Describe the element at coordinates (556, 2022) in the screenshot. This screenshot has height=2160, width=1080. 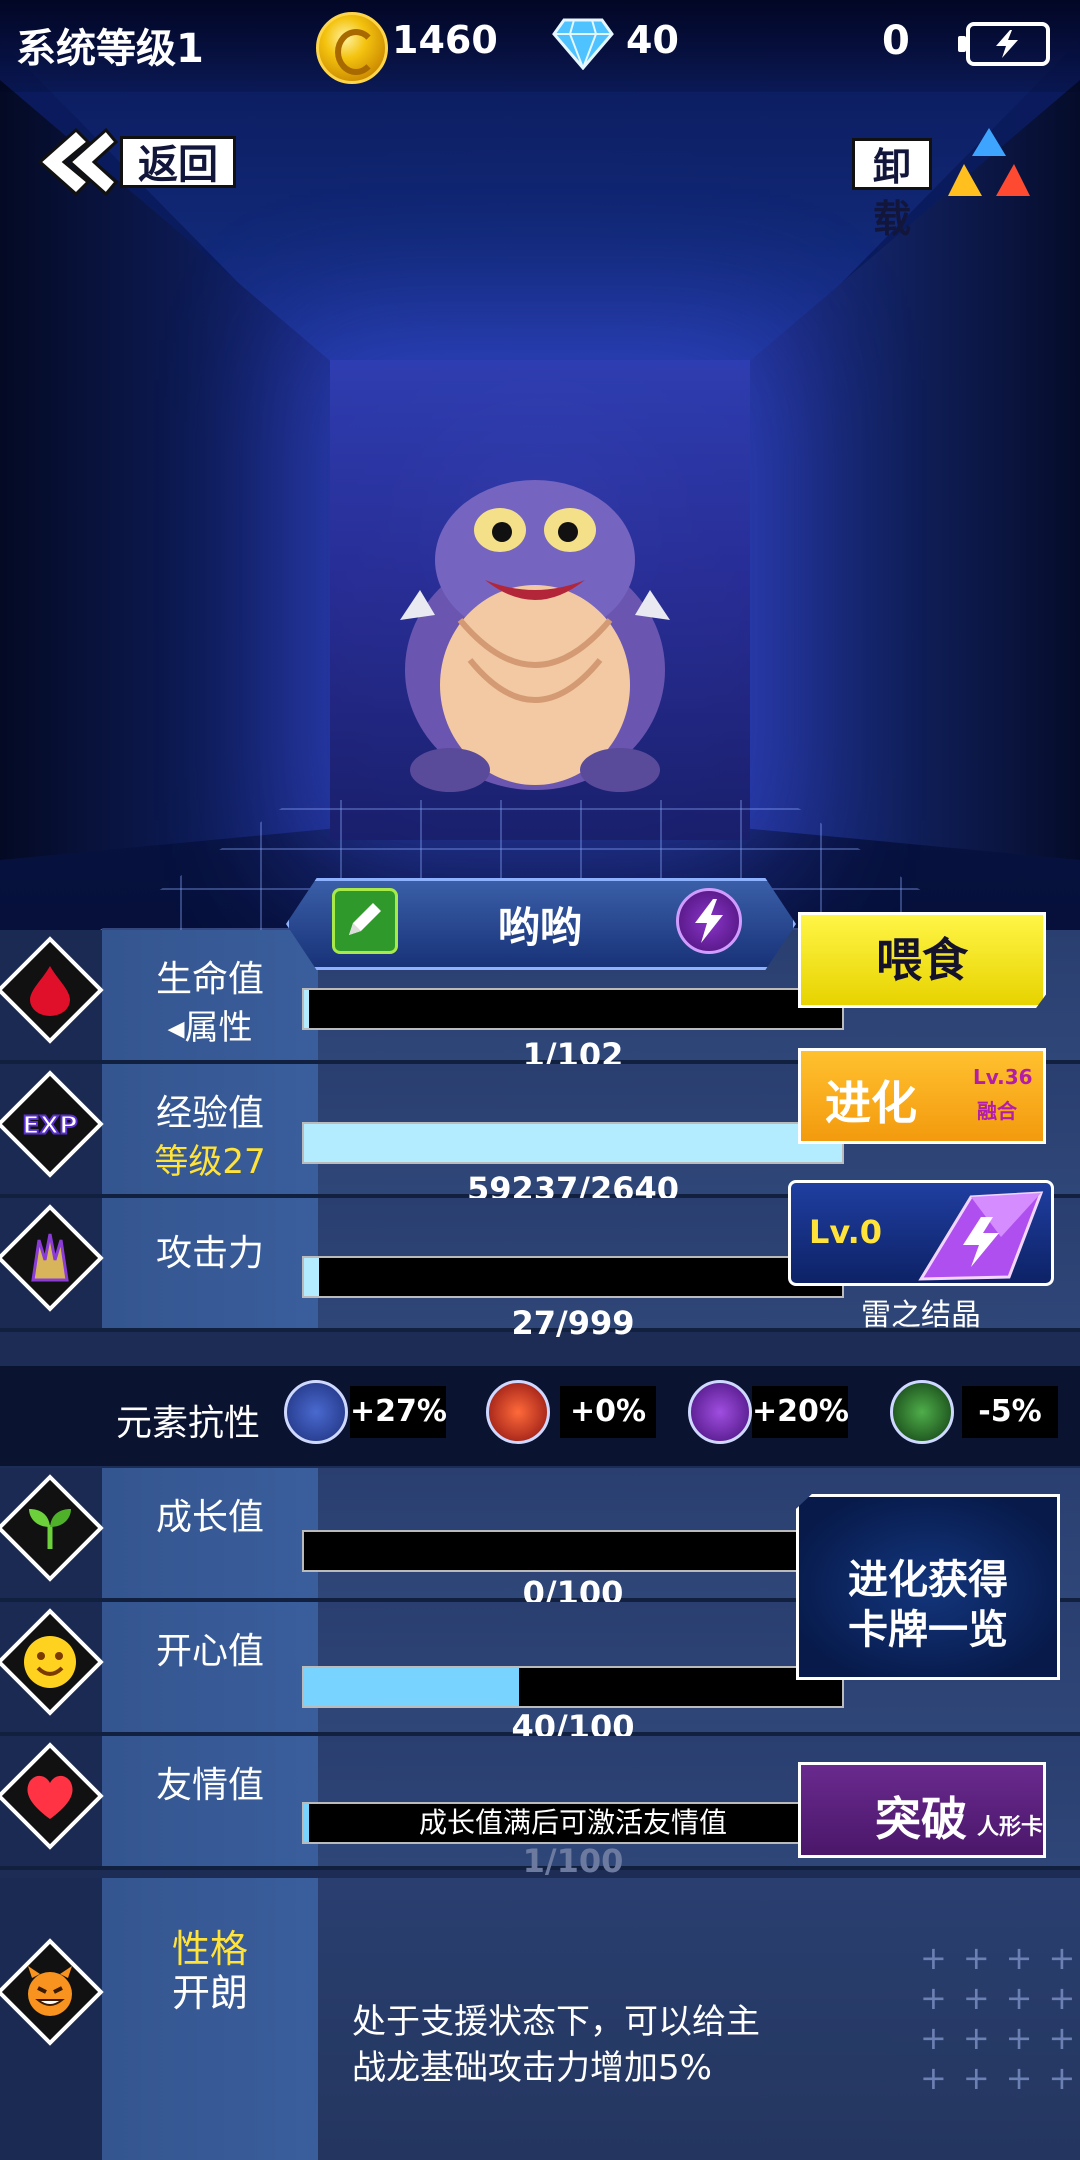
I see `personality-desc-line1: 处于支援状态下，可以给主` at that location.